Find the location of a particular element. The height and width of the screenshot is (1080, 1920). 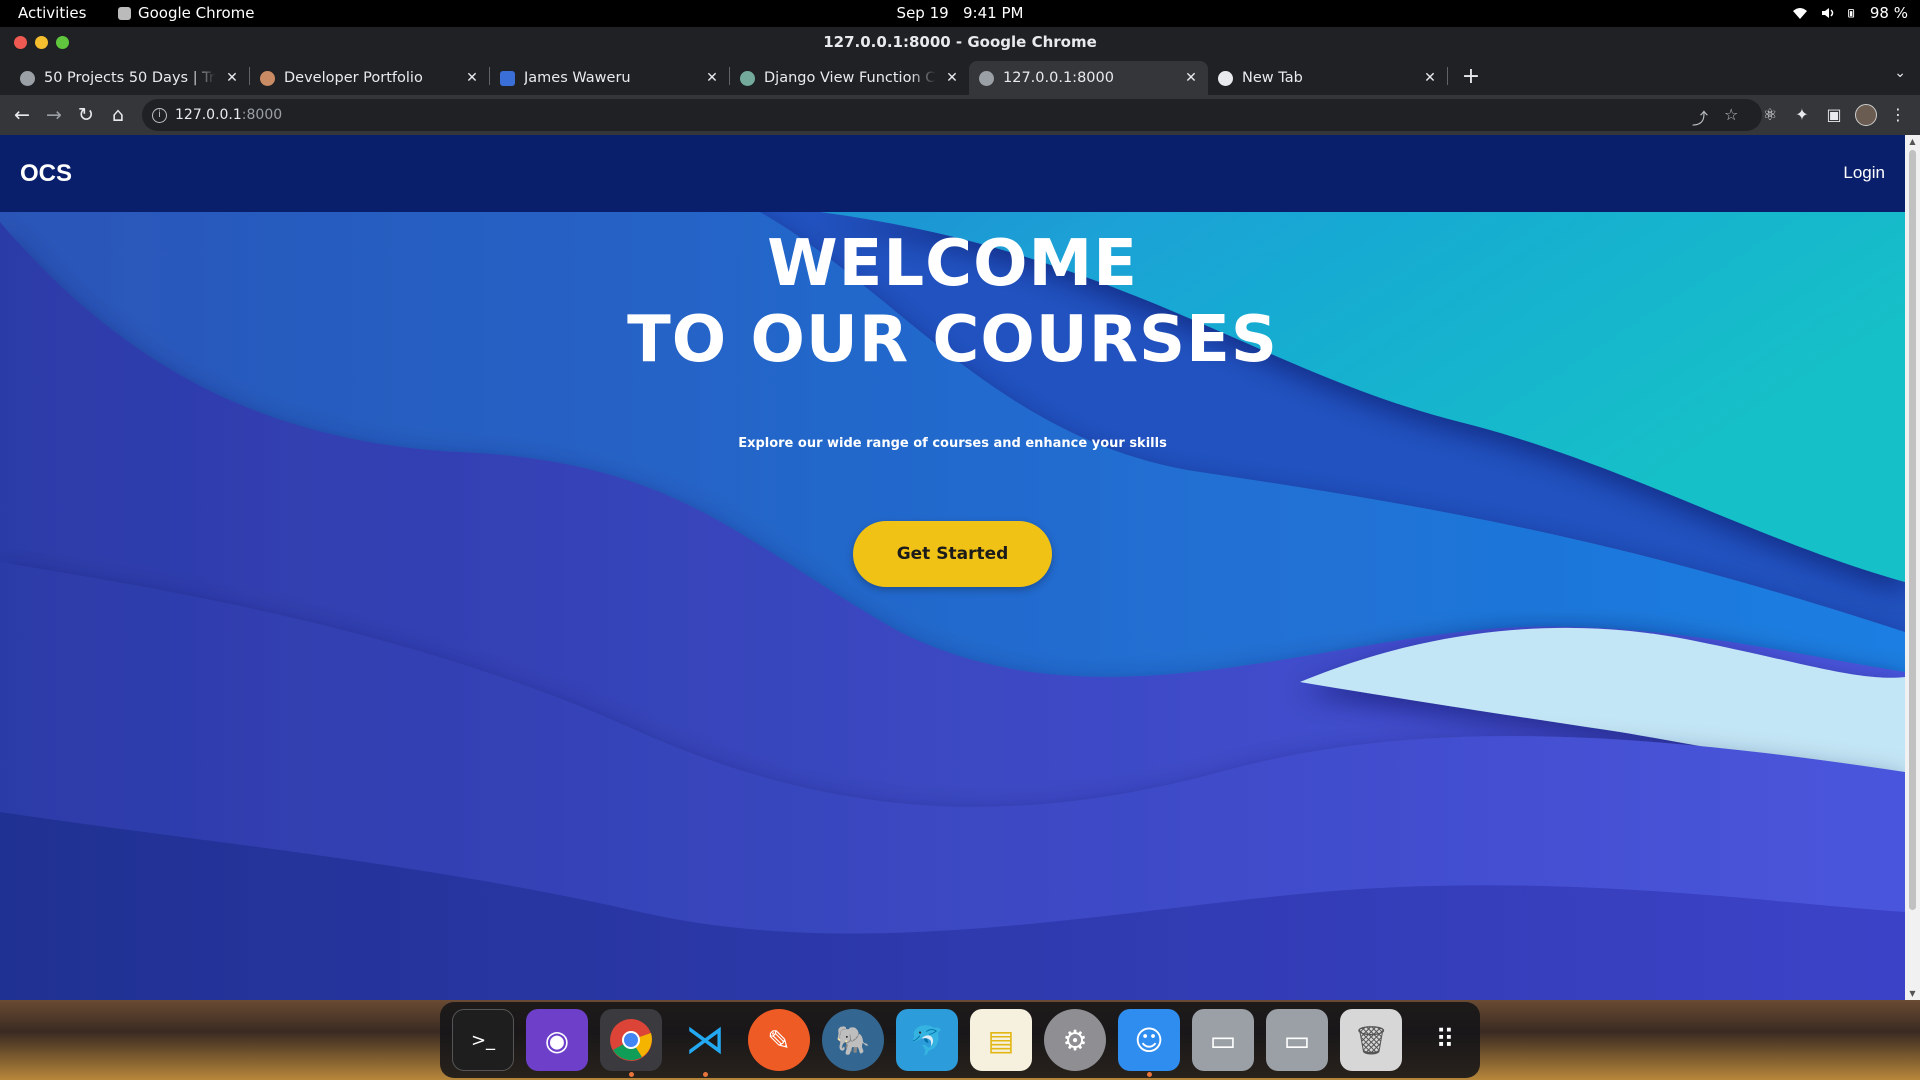

chatgpt-favicon-icon is located at coordinates (747, 78).